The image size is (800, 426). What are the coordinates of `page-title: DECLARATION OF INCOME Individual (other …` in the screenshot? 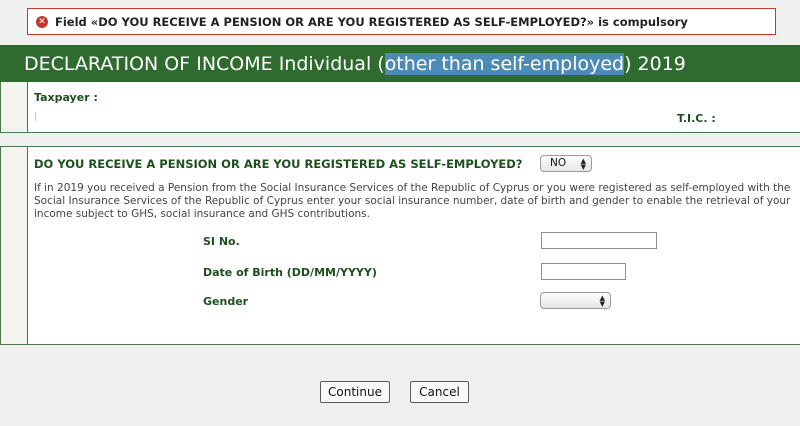 It's located at (355, 63).